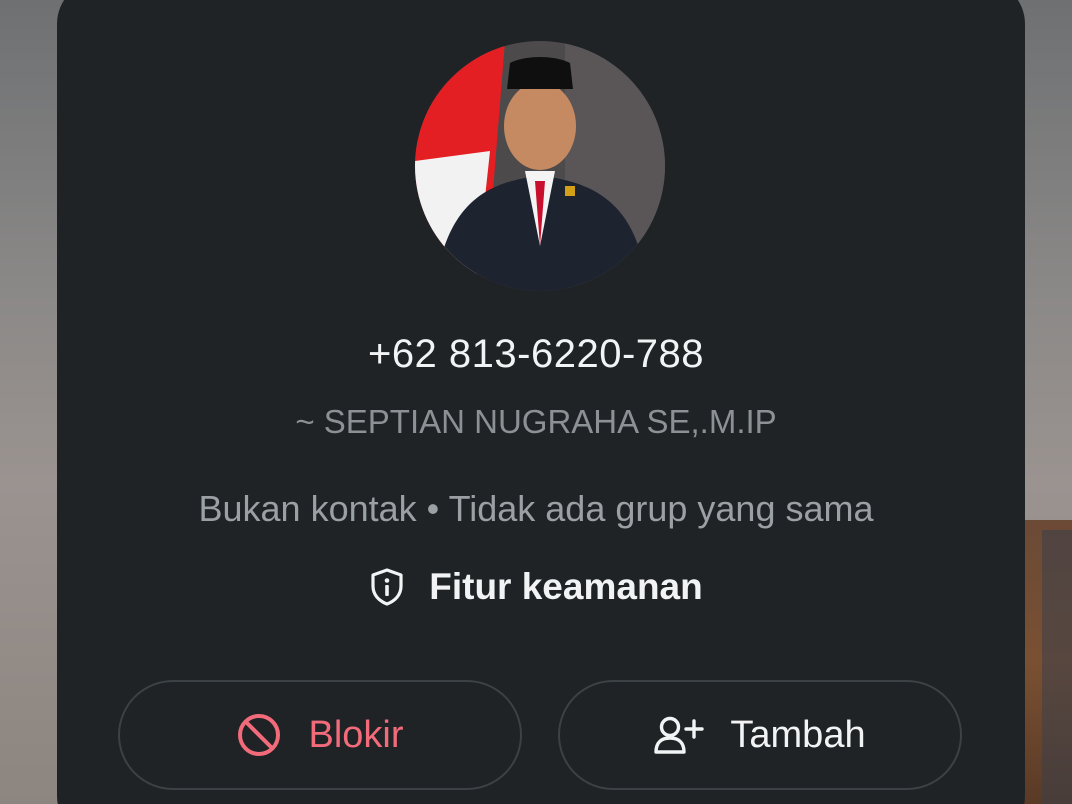 The width and height of the screenshot is (1072, 804). Describe the element at coordinates (536, 508) in the screenshot. I see `contact-status-line: Bukan kontak • Tidak ada grup yang sama` at that location.